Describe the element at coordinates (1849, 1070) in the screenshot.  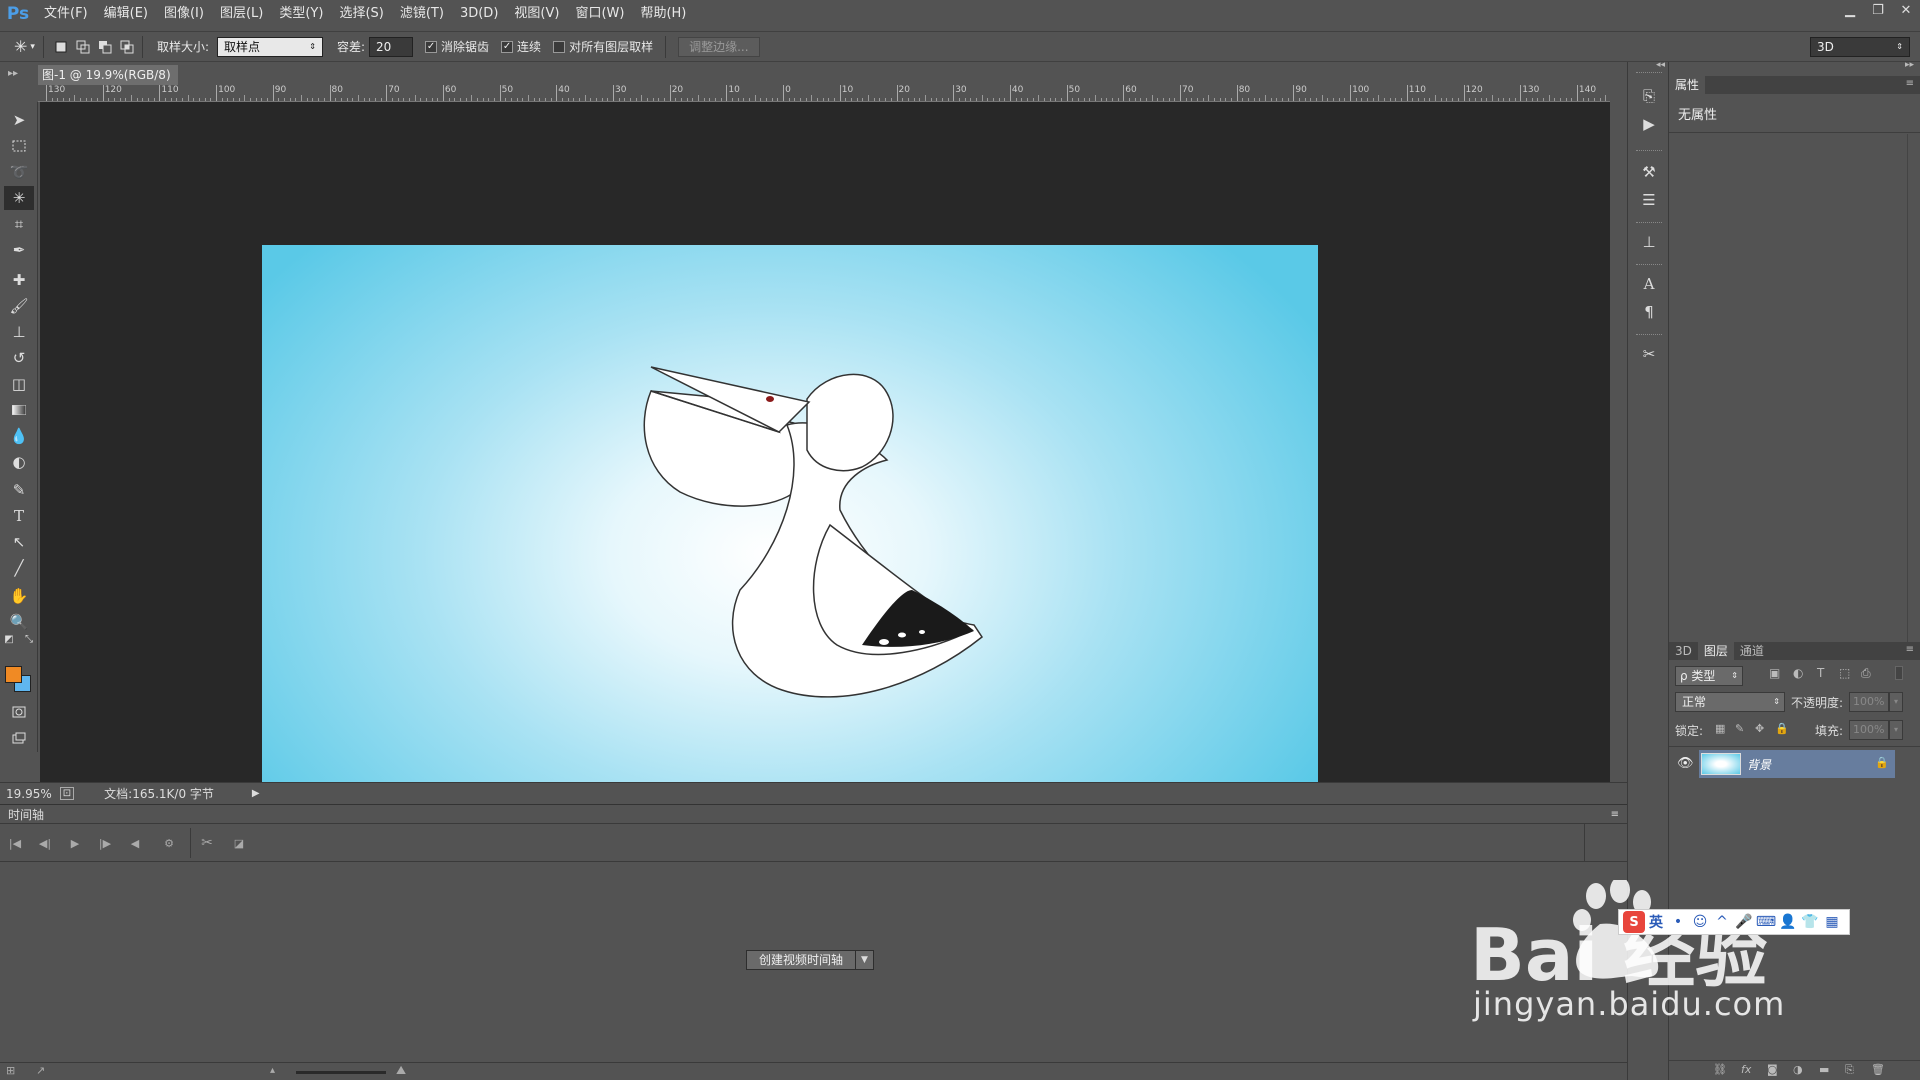
I see `new-layer-icon: ⎘` at that location.